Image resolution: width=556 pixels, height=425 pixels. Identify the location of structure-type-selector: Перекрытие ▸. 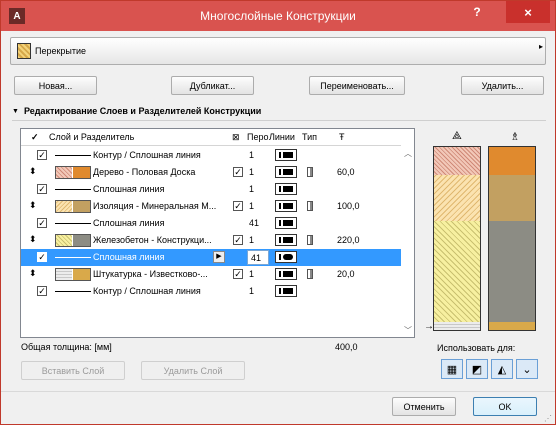
(278, 51).